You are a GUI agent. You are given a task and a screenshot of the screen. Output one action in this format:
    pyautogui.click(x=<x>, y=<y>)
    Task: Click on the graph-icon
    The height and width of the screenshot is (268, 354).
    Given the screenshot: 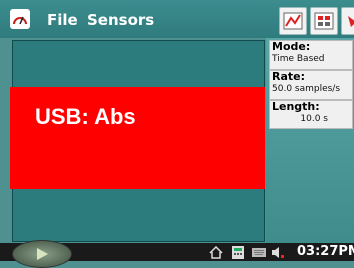 What is the action you would take?
    pyautogui.click(x=293, y=21)
    